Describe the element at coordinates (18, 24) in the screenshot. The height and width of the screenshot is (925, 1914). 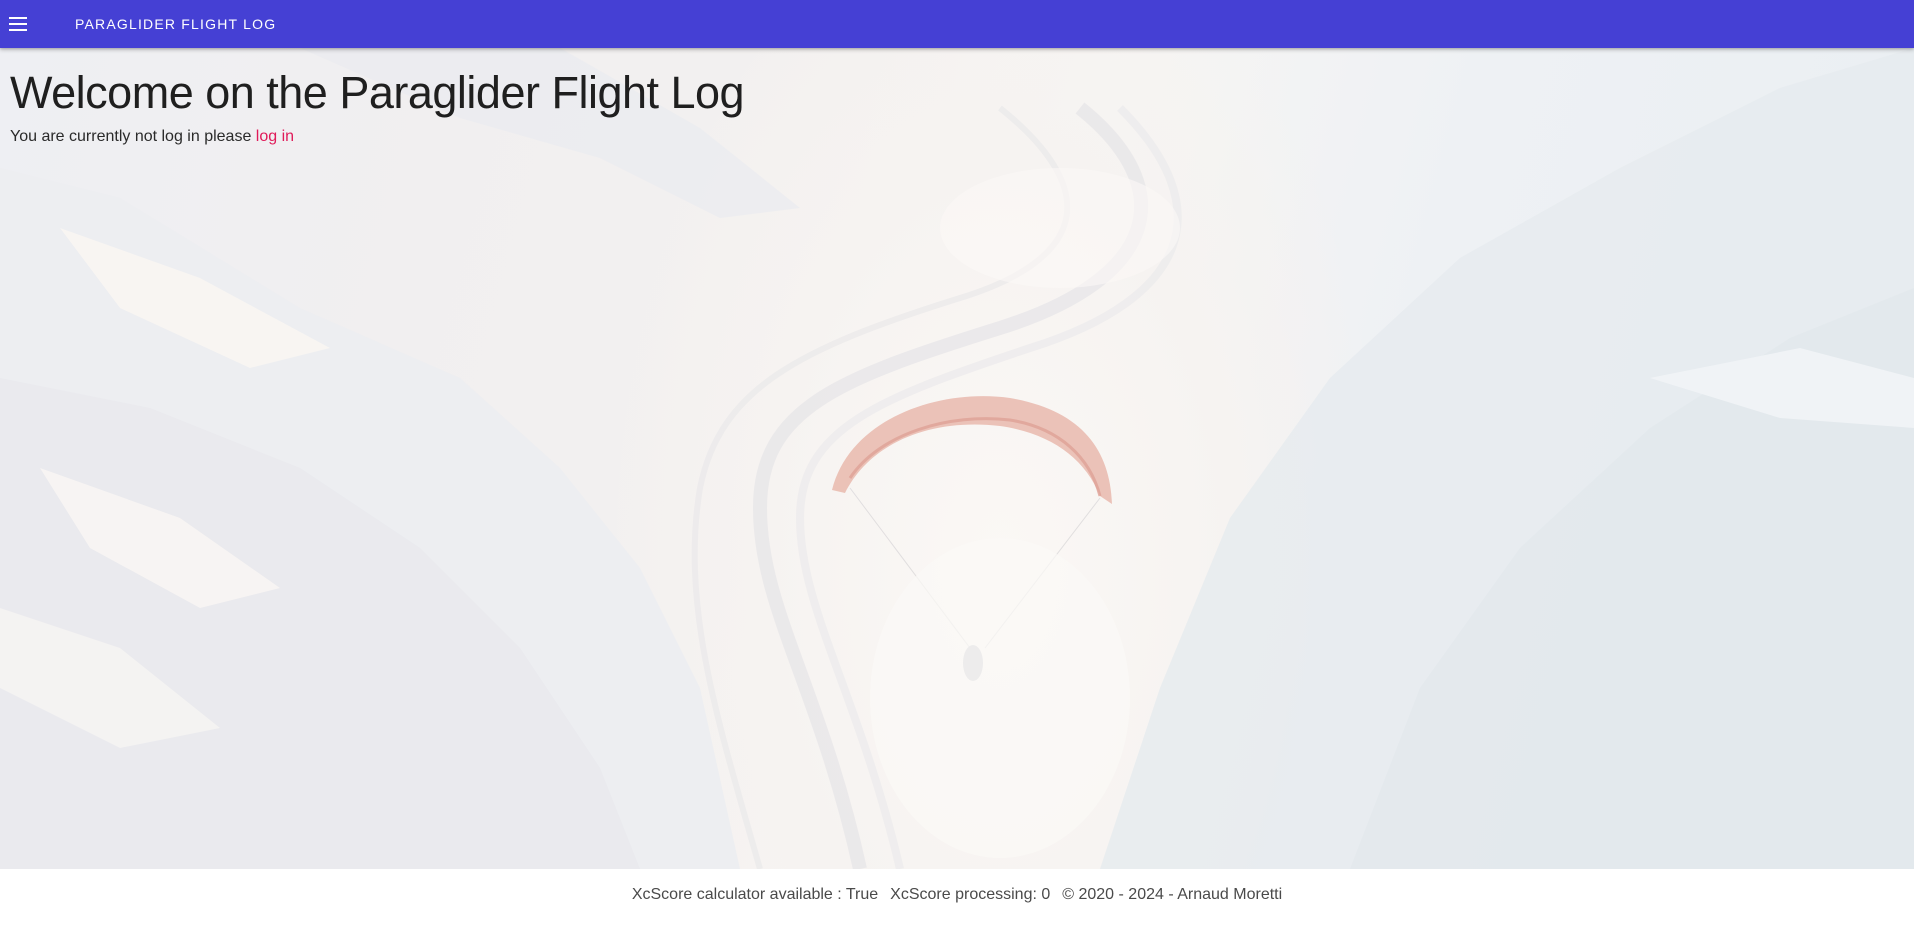
I see `menu-icon` at that location.